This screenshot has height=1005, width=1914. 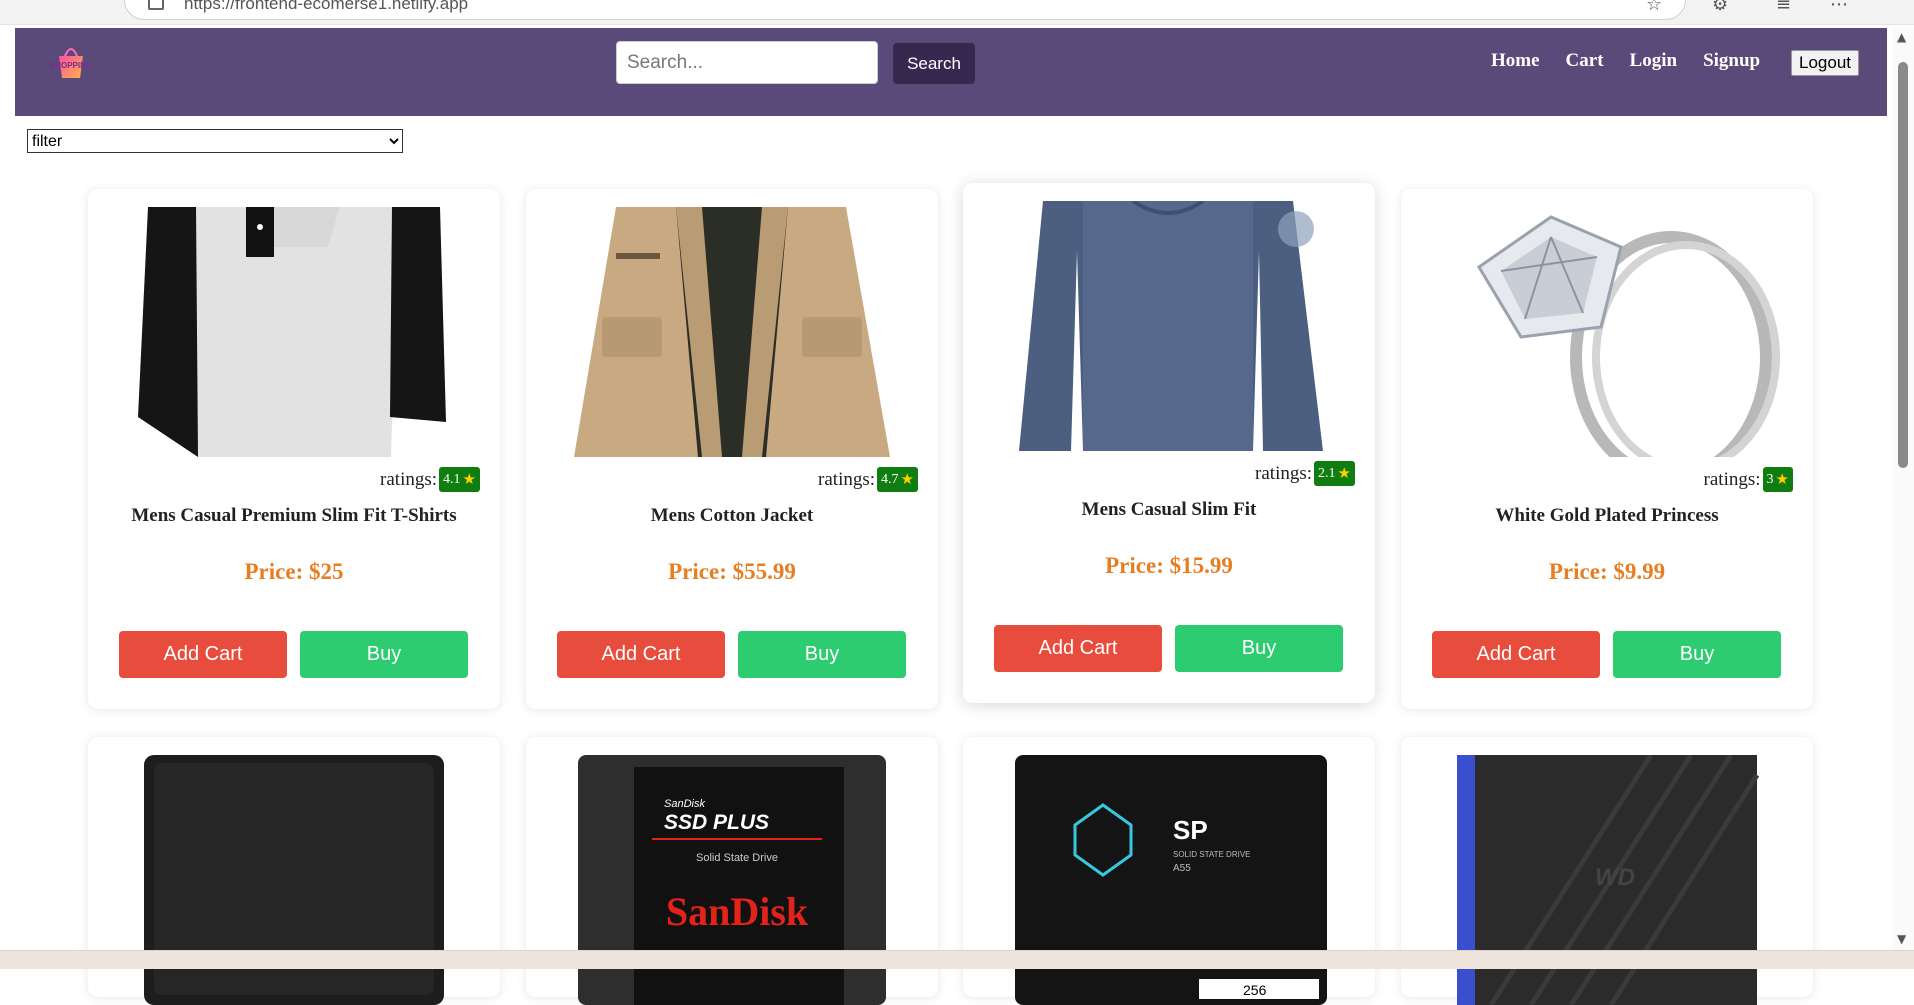 I want to click on rating-badge: 2.1 ★, so click(x=1334, y=473).